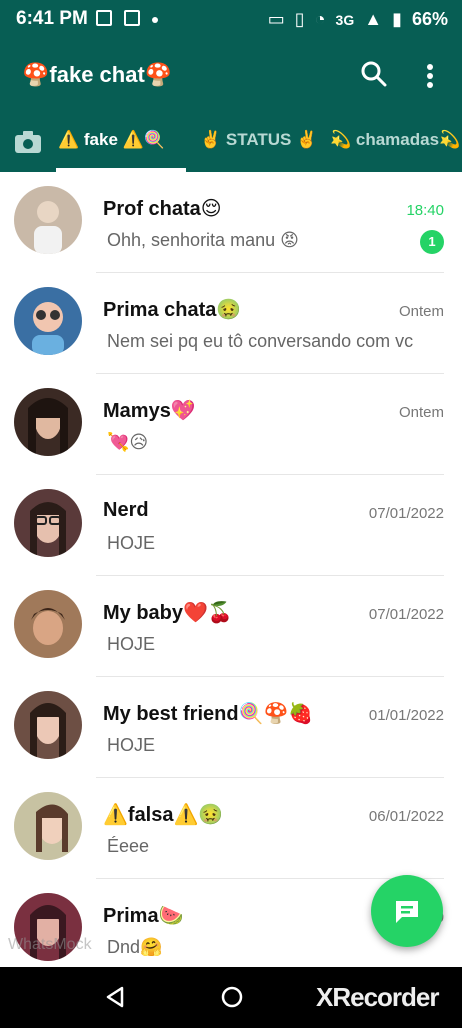  I want to click on app-title: 🍄fake chat🍄, so click(97, 74).